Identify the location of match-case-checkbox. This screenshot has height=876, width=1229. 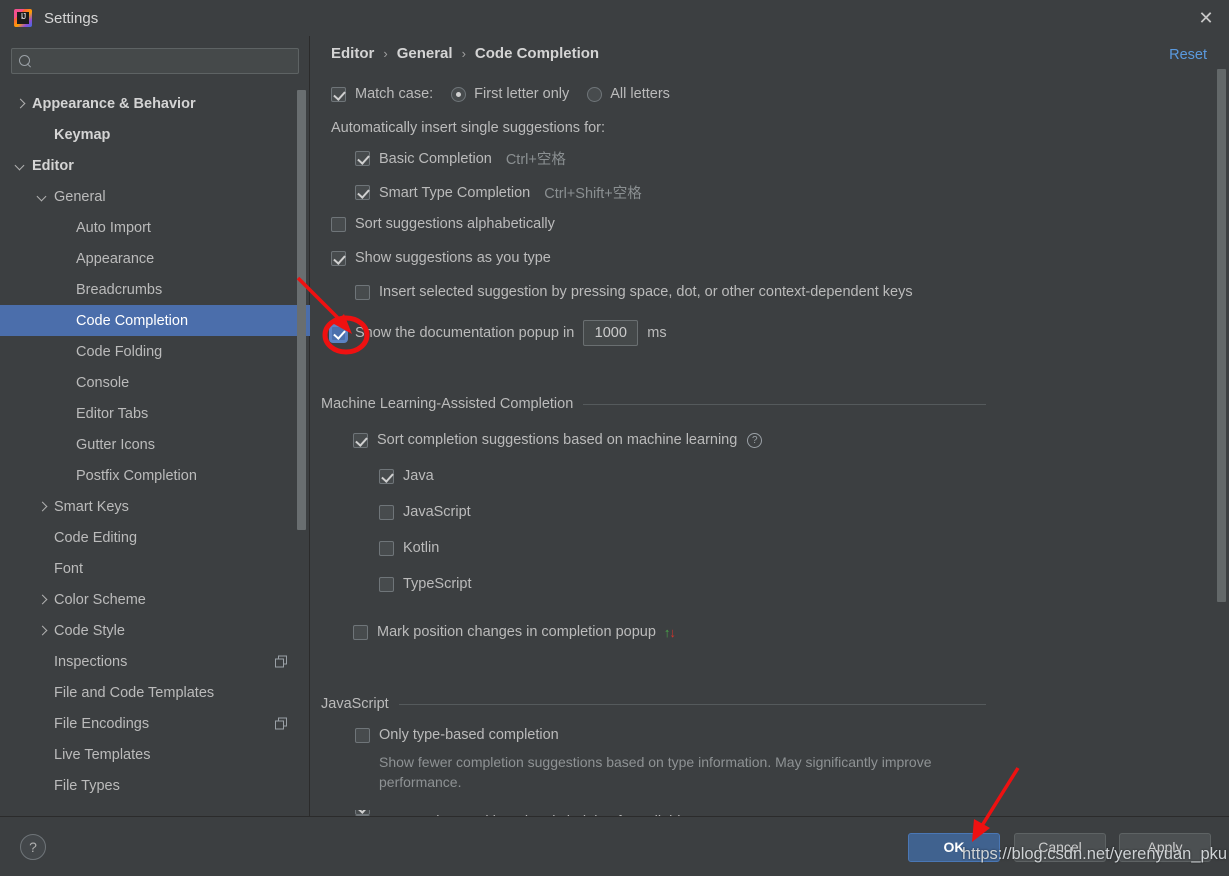
(338, 94).